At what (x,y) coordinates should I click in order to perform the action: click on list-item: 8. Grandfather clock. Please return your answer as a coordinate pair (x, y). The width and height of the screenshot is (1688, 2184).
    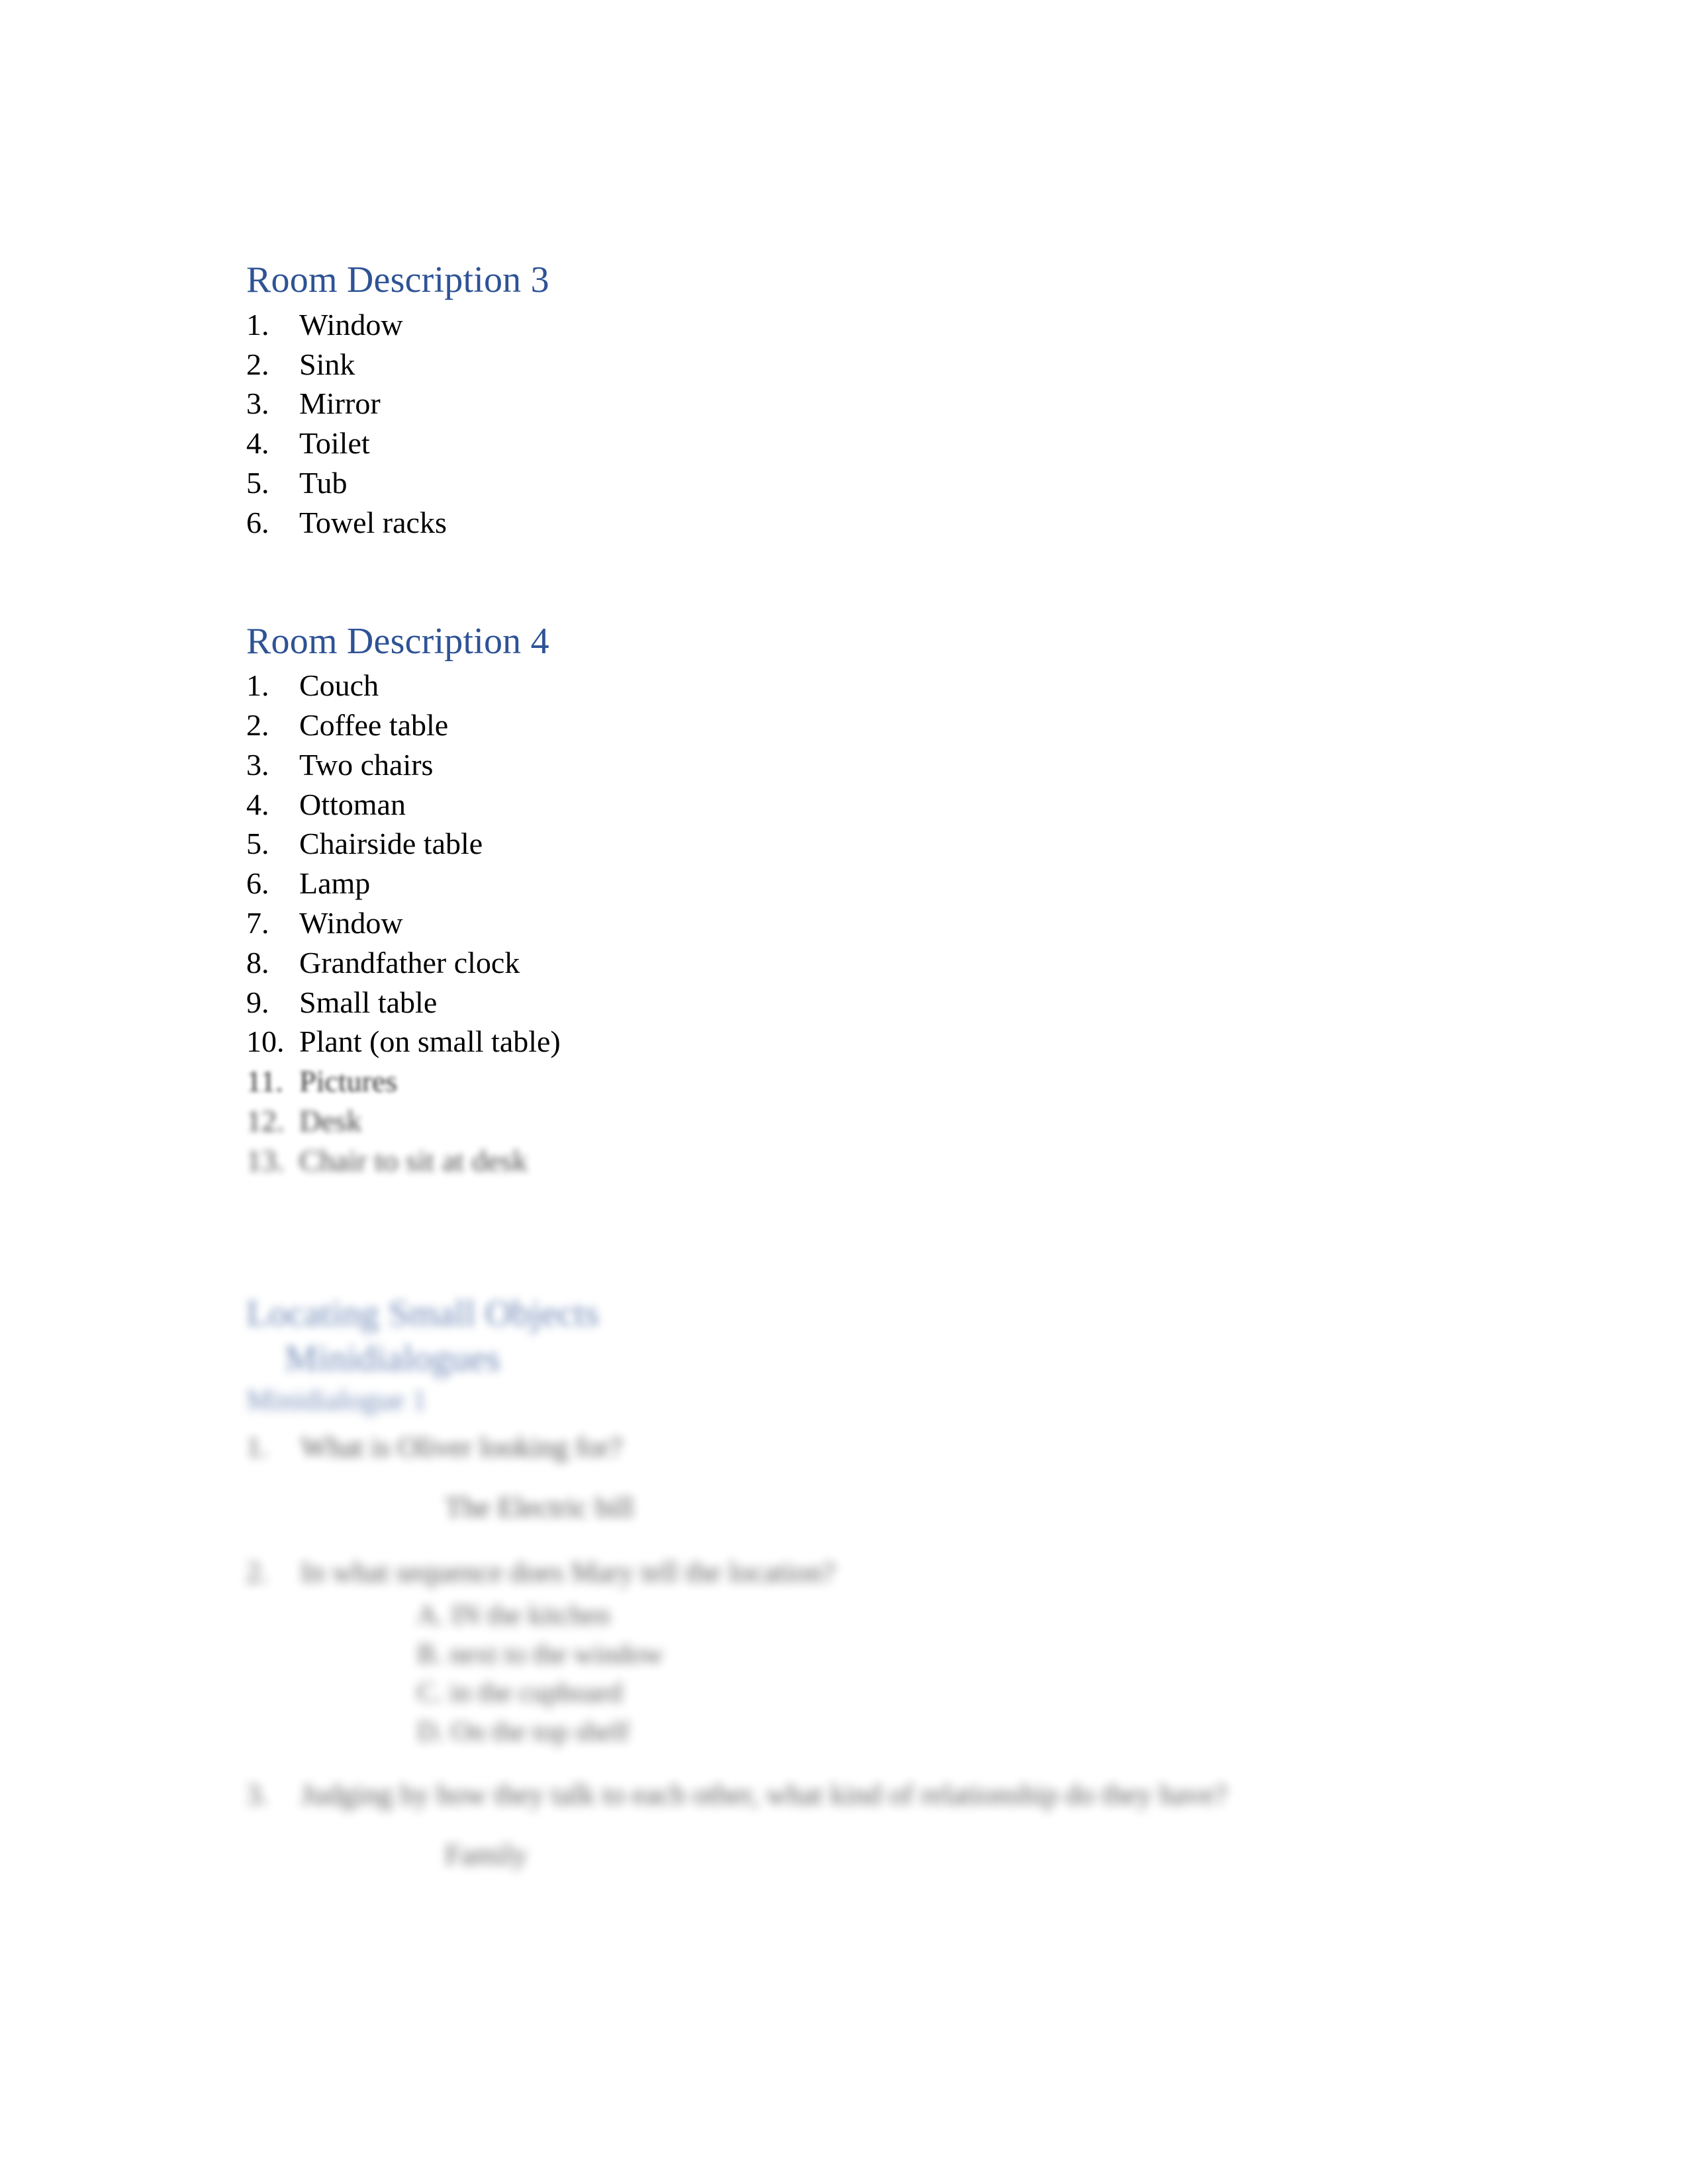
    Looking at the image, I should click on (845, 963).